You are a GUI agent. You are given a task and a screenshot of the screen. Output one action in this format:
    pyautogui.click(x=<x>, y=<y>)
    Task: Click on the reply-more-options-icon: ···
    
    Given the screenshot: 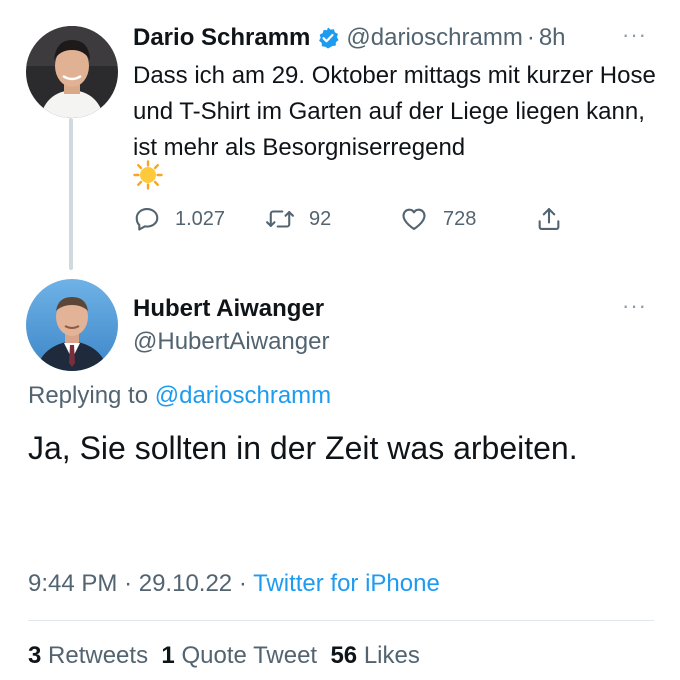 What is the action you would take?
    pyautogui.click(x=634, y=306)
    